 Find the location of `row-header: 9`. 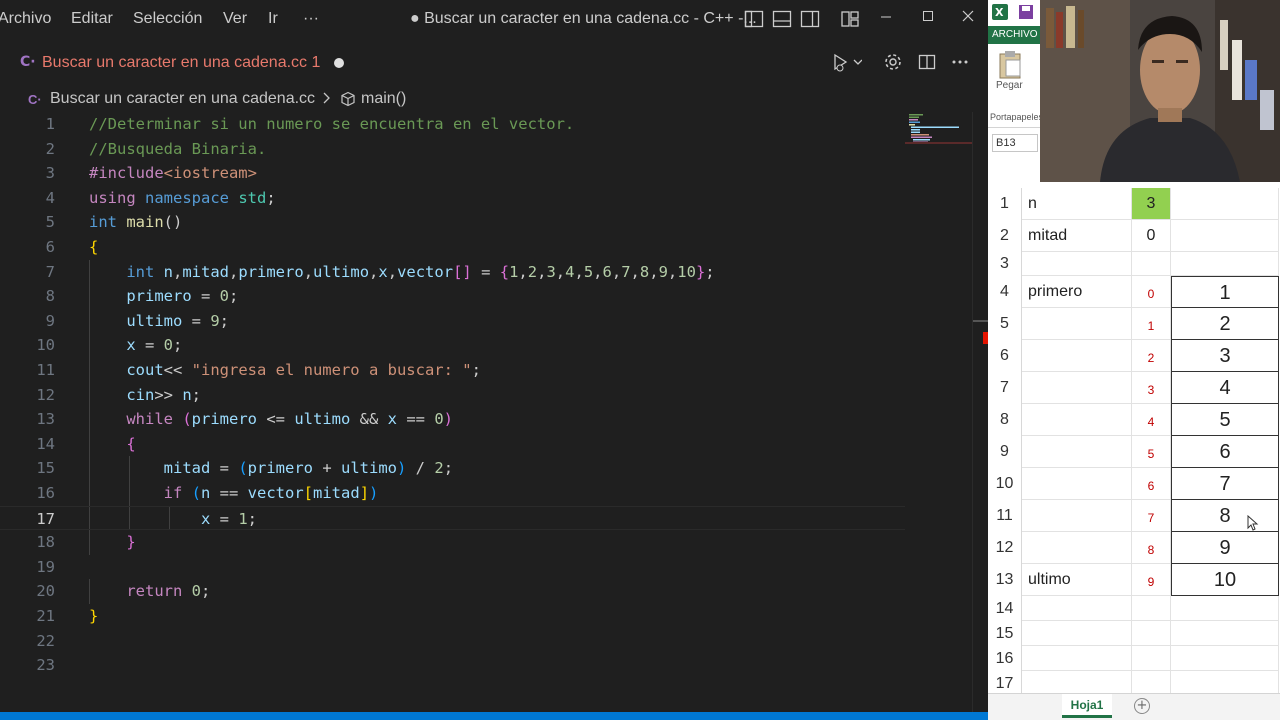

row-header: 9 is located at coordinates (1005, 452).